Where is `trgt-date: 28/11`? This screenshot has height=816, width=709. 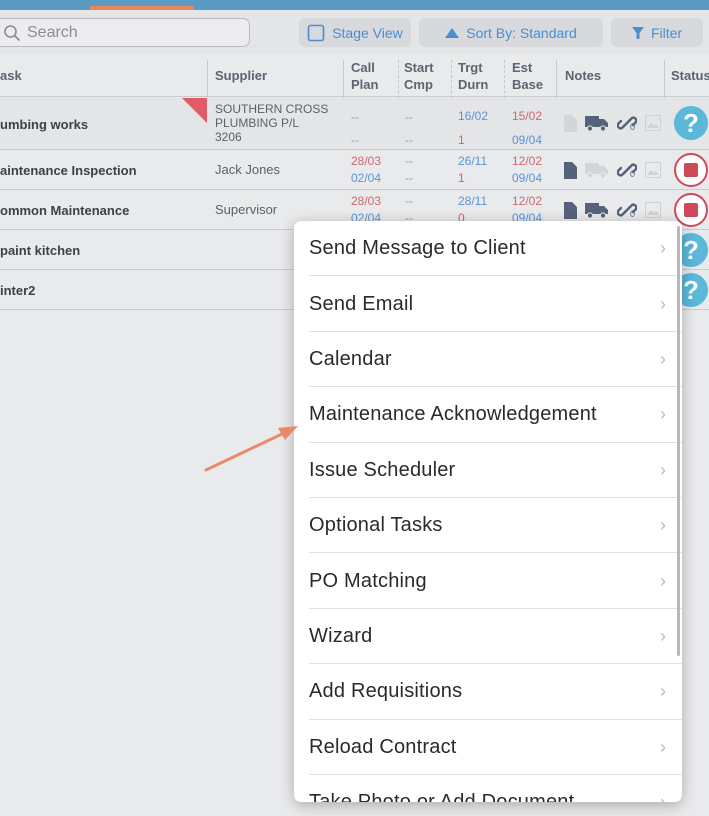
trgt-date: 28/11 is located at coordinates (473, 201).